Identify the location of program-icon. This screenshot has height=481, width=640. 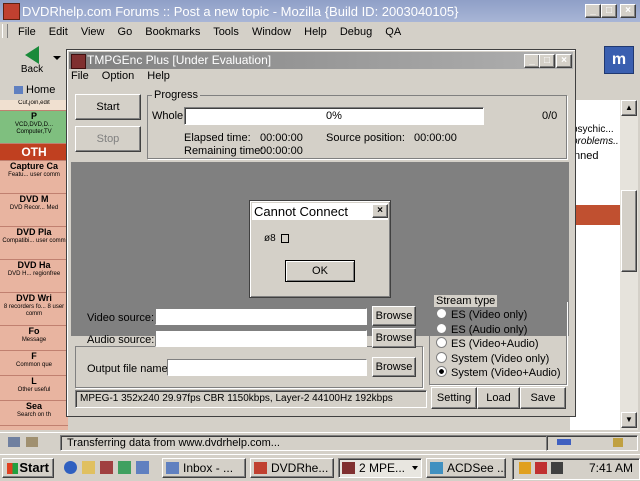
(124, 467).